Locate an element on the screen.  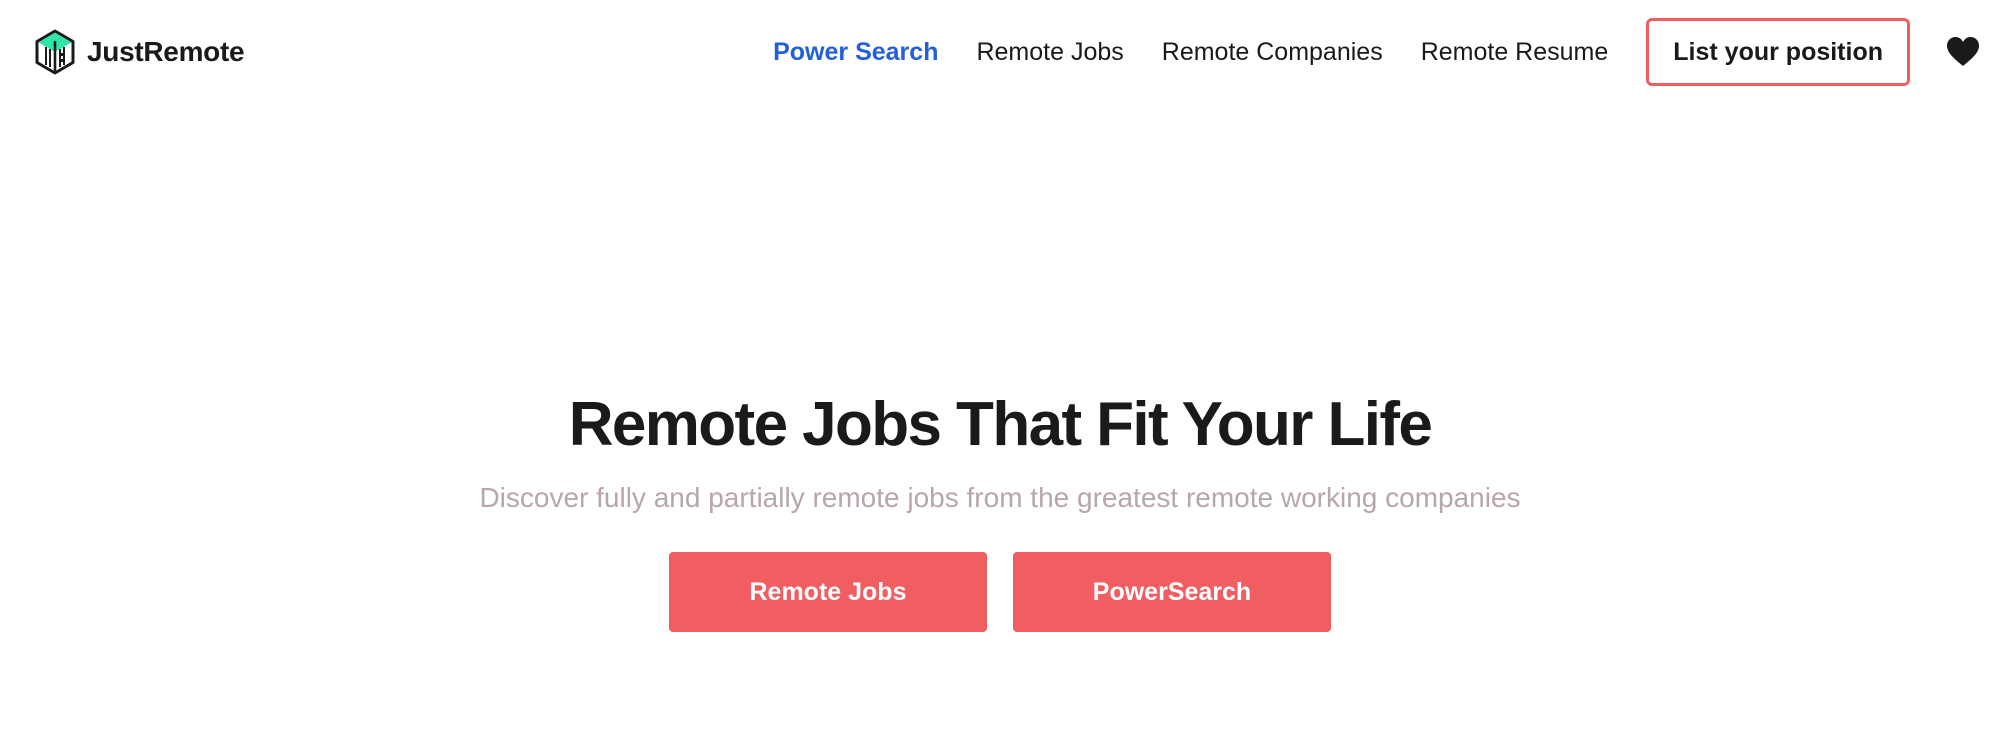
heart-icon is located at coordinates (1963, 52).